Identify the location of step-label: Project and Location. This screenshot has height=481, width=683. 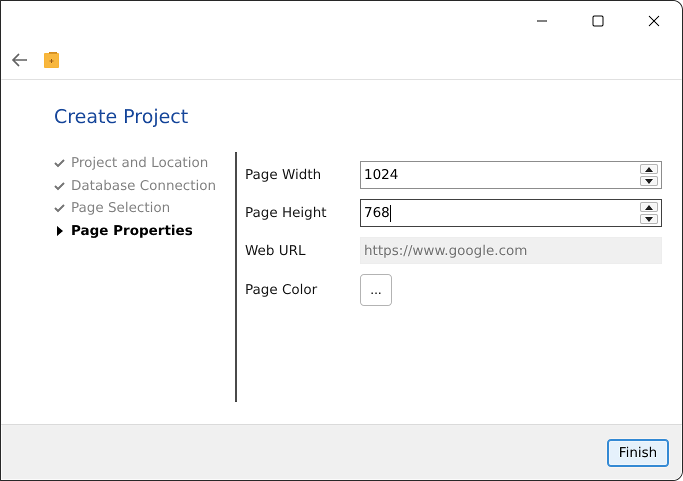
(139, 163).